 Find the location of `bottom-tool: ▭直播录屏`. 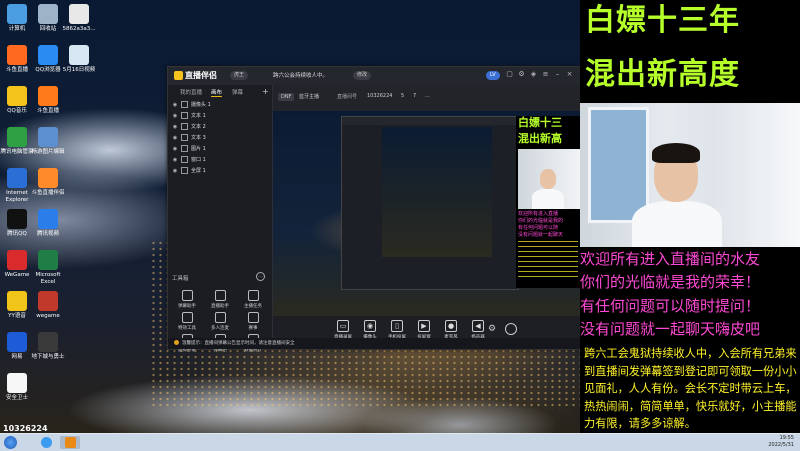

bottom-tool: ▭直播录屏 is located at coordinates (343, 330).